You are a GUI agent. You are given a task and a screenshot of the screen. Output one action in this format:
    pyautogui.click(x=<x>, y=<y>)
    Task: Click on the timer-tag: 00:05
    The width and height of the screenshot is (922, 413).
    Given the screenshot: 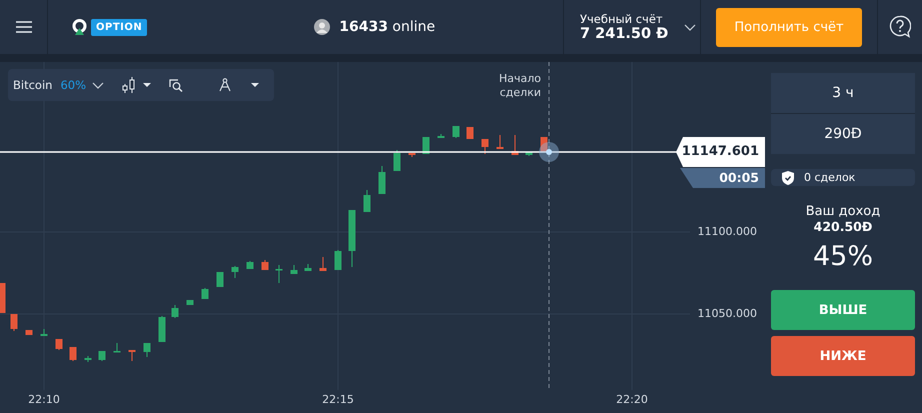 What is the action you would take?
    pyautogui.click(x=722, y=178)
    